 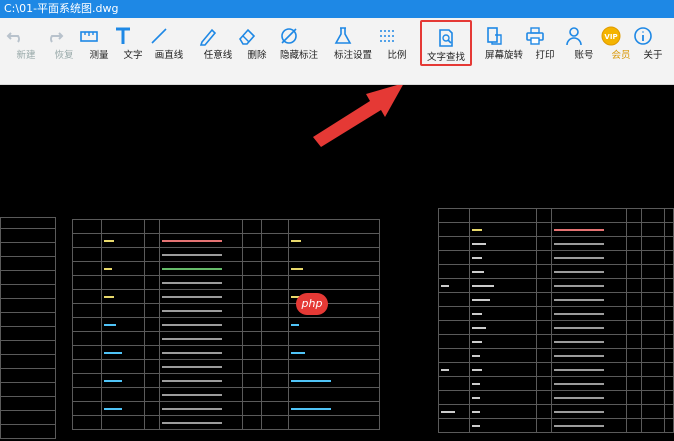 What do you see at coordinates (57, 37) in the screenshot?
I see `redo-icon` at bounding box center [57, 37].